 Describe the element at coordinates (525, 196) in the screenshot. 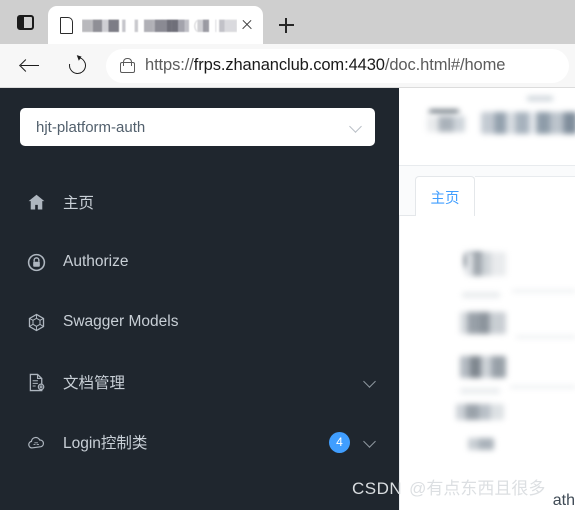

I see `content-tab-bar-strip` at that location.